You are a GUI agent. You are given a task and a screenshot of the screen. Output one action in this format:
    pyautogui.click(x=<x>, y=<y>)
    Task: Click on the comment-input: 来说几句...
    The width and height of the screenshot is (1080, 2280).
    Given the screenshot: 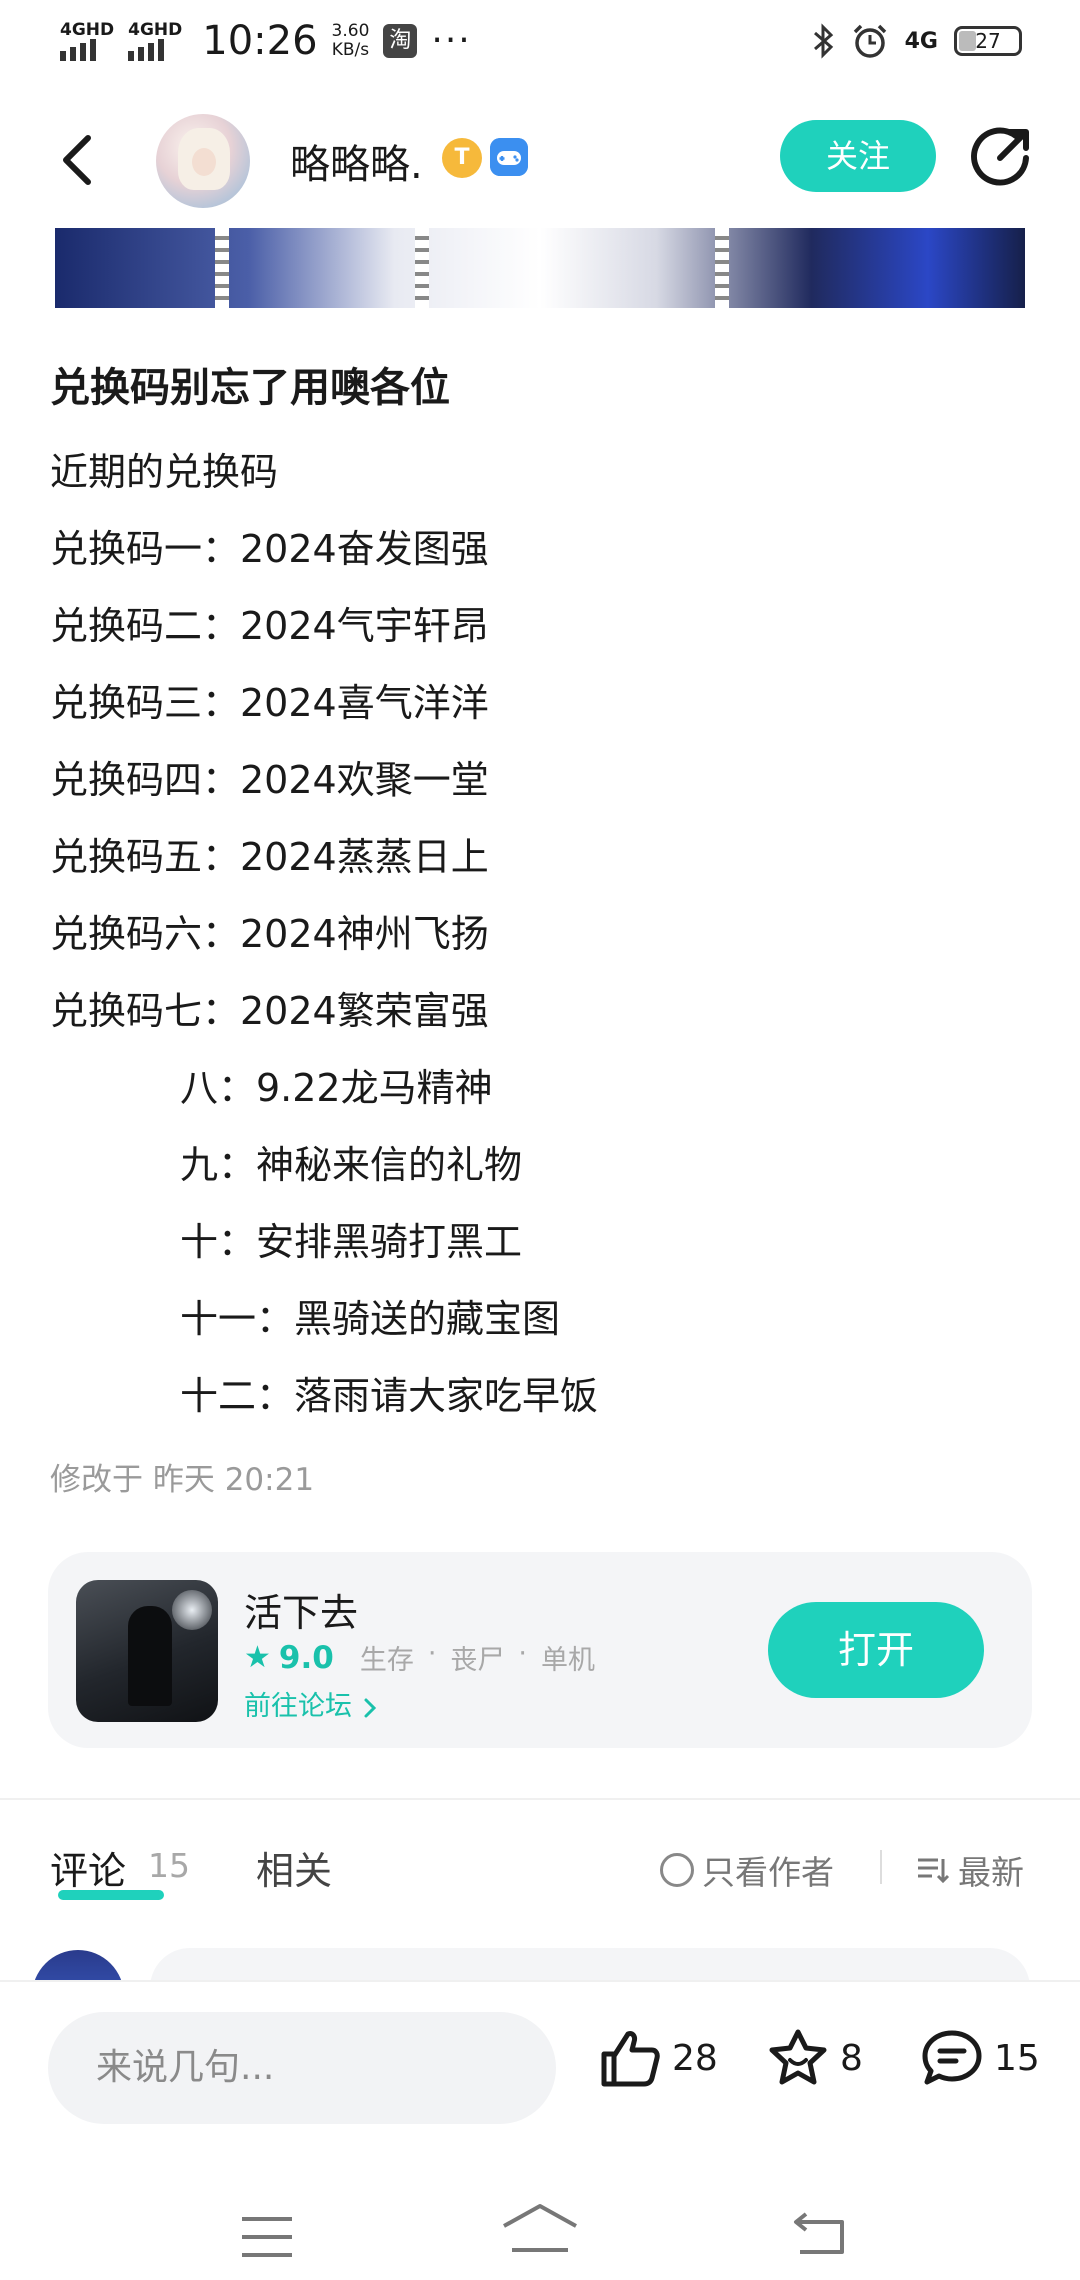 What is the action you would take?
    pyautogui.click(x=302, y=2068)
    